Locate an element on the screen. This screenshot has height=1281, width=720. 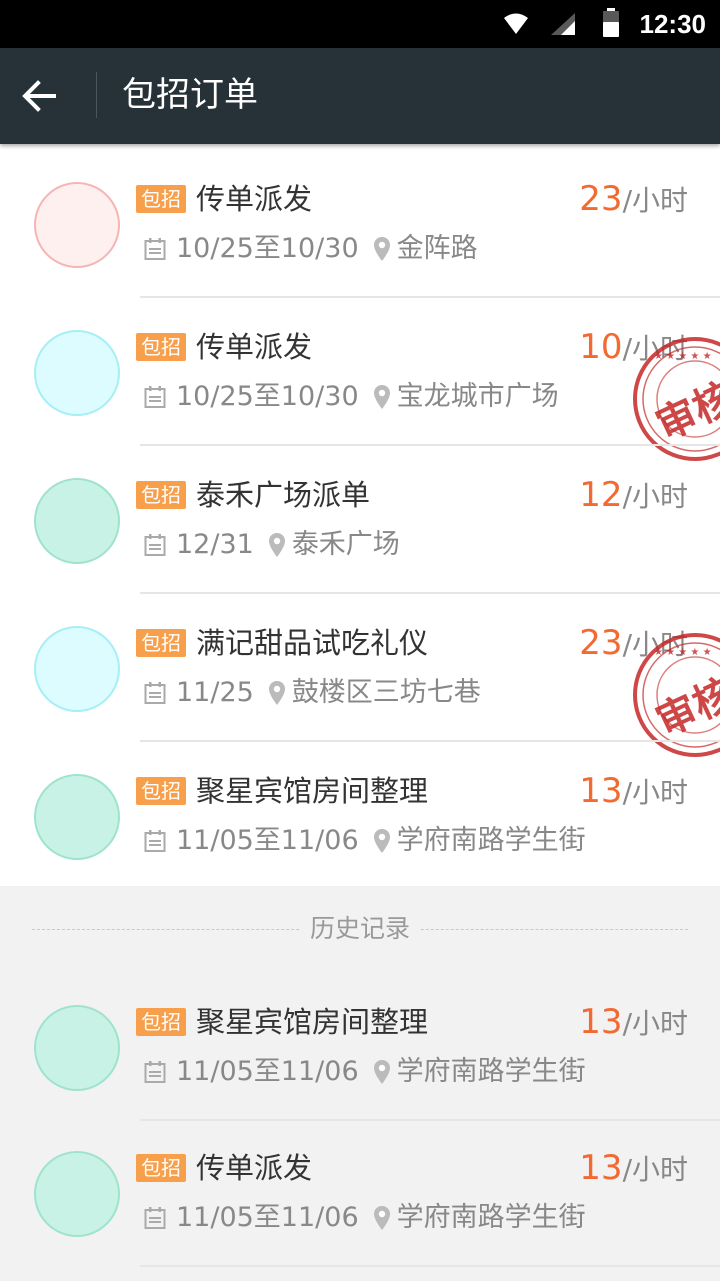
order-item: 包招 传单派发 23/小时 10/25至10/30 金阵路 is located at coordinates (360, 221).